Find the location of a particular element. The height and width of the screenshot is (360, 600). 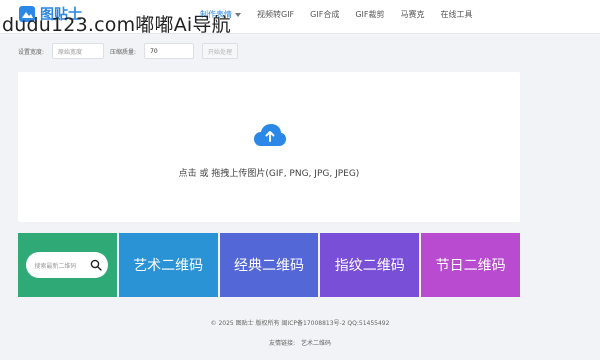

cloud-upload-icon is located at coordinates (270, 135).